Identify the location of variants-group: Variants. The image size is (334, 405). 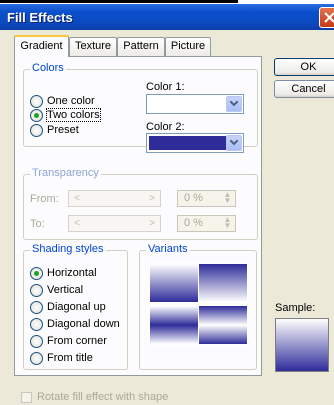
(198, 306).